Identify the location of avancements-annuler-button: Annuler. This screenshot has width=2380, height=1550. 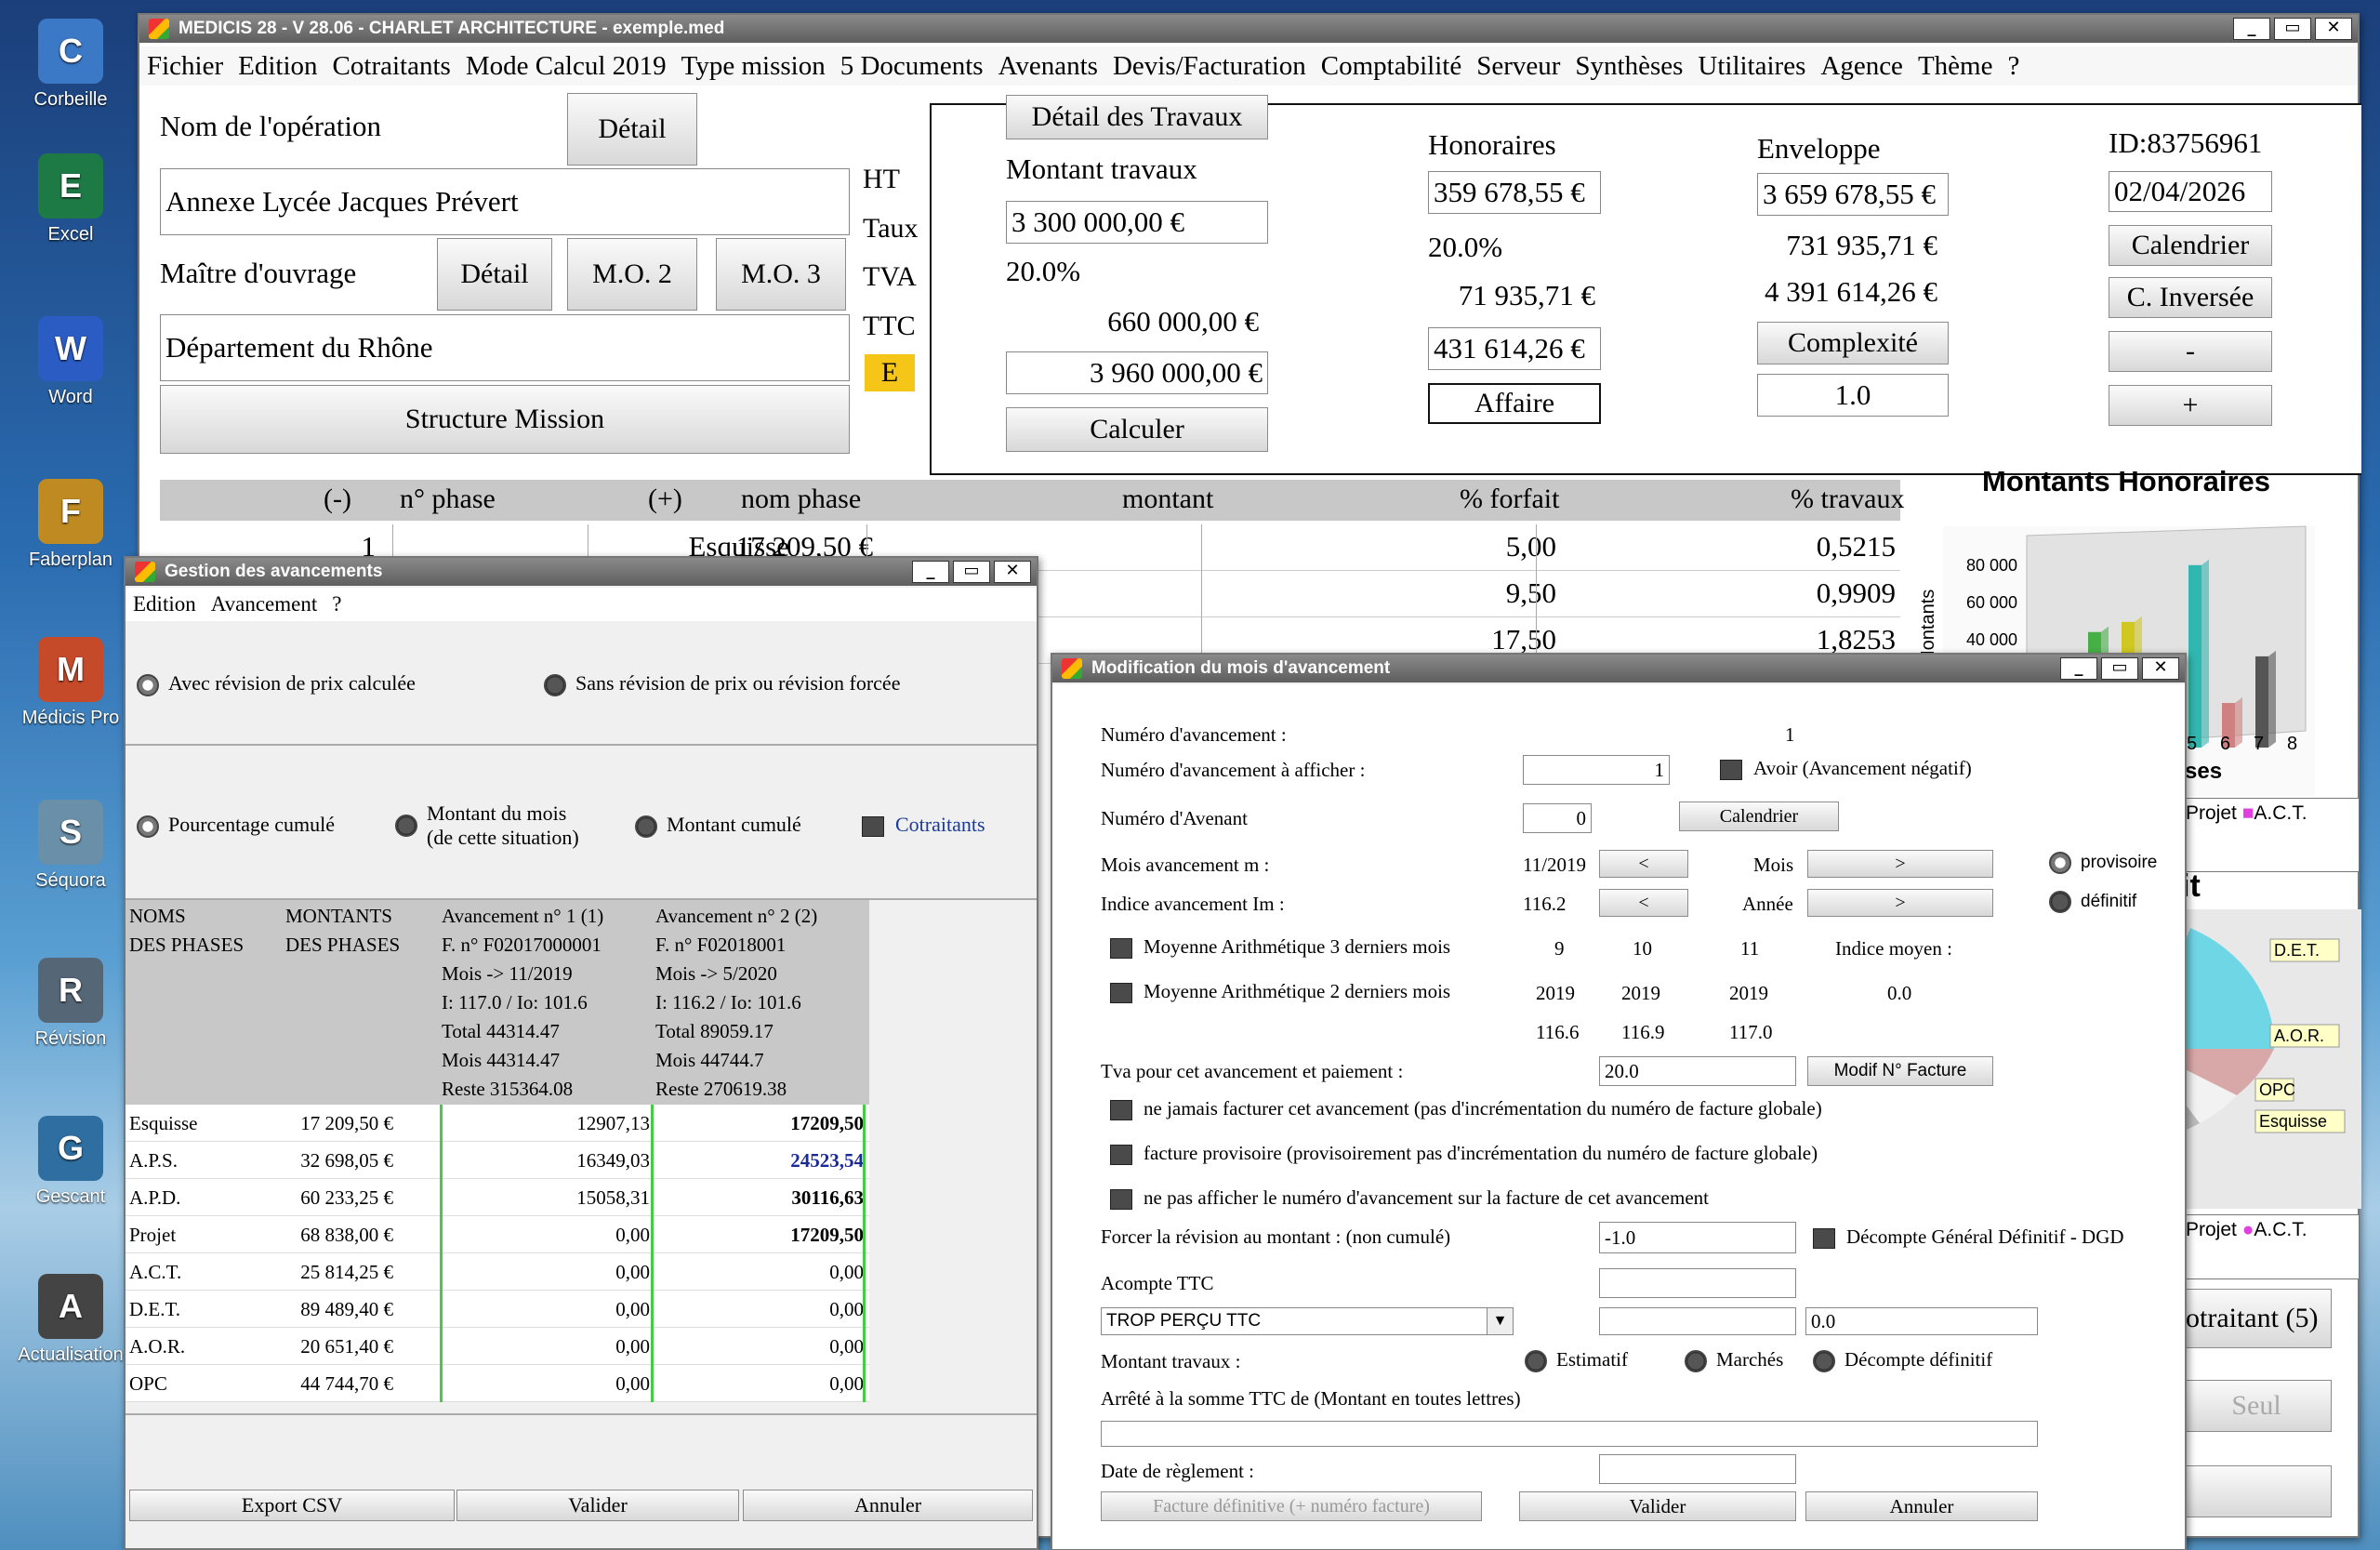
(888, 1505).